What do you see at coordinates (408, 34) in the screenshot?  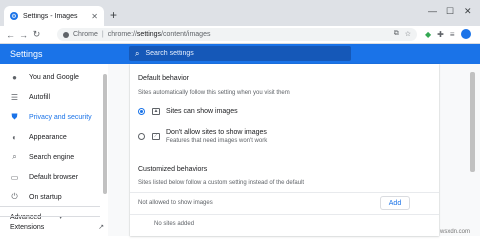 I see `bookmark-star-icon: ☆` at bounding box center [408, 34].